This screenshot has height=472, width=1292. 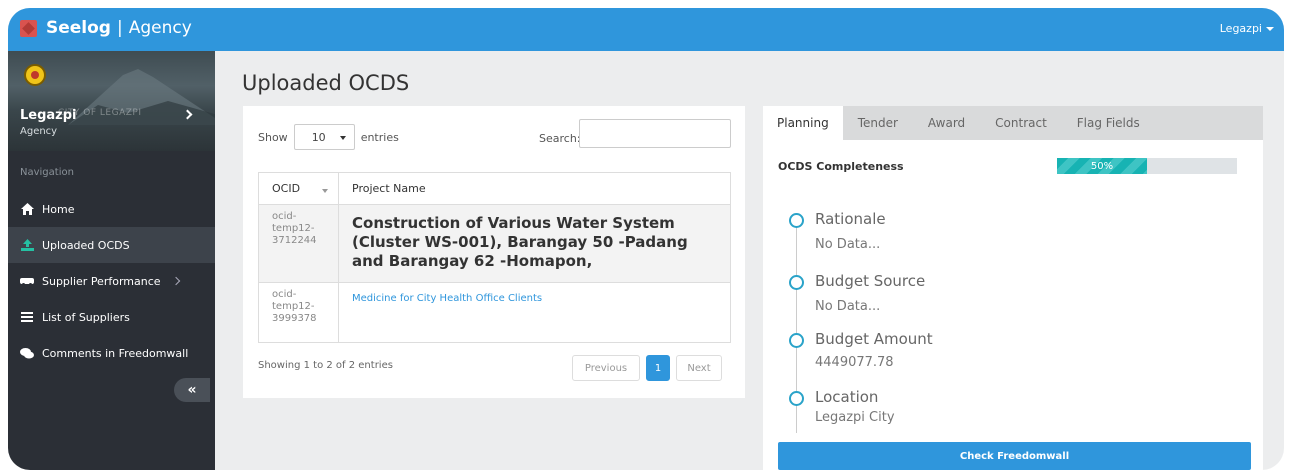 I want to click on sidebar-item-supplier-performance: Supplier Performance, so click(x=111, y=281).